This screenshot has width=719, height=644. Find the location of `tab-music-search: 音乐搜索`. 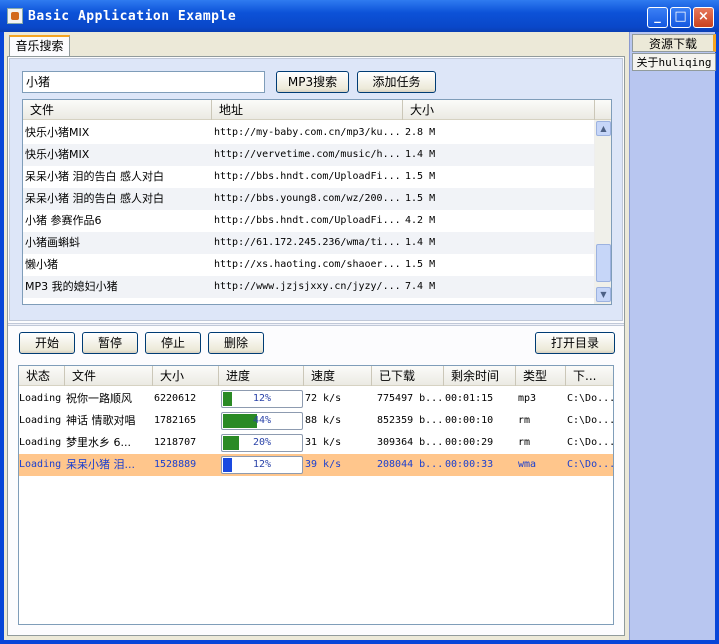

tab-music-search: 音乐搜索 is located at coordinates (39, 45).